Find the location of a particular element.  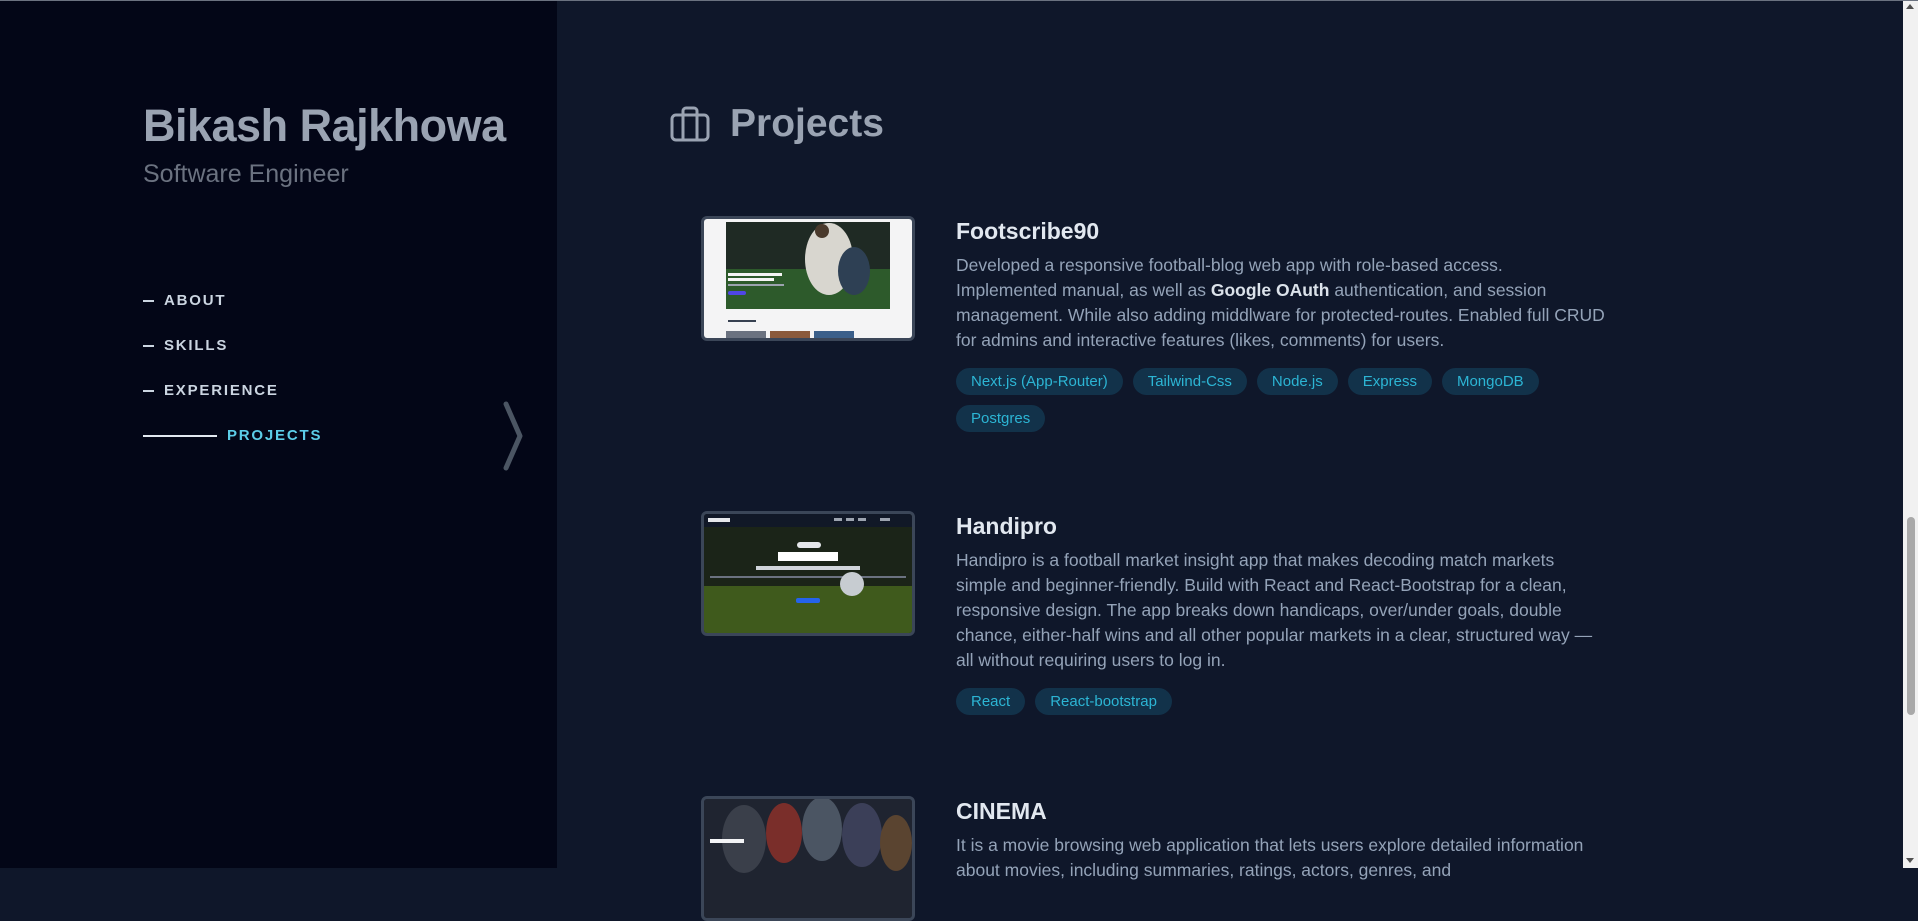

tech-tag: MongoDB is located at coordinates (1490, 381).